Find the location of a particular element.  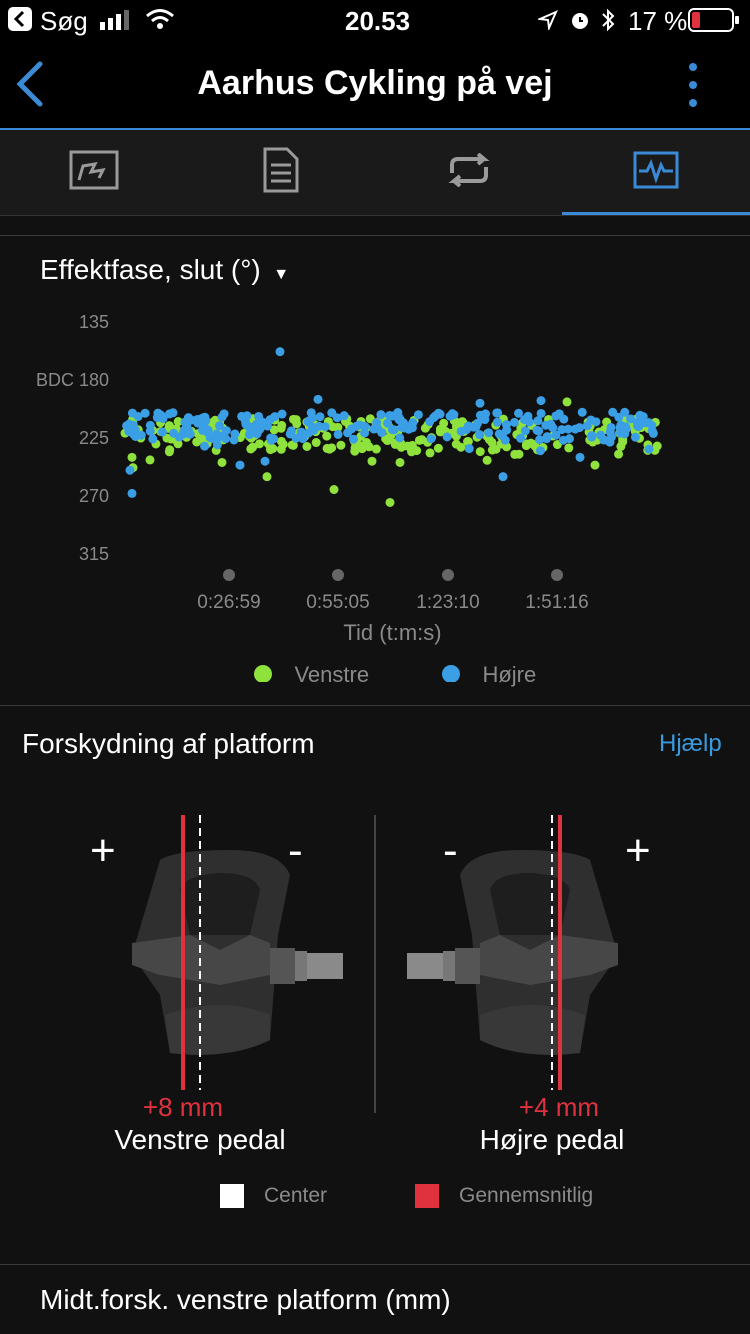

y-tick-label: 225 is located at coordinates (94, 438).